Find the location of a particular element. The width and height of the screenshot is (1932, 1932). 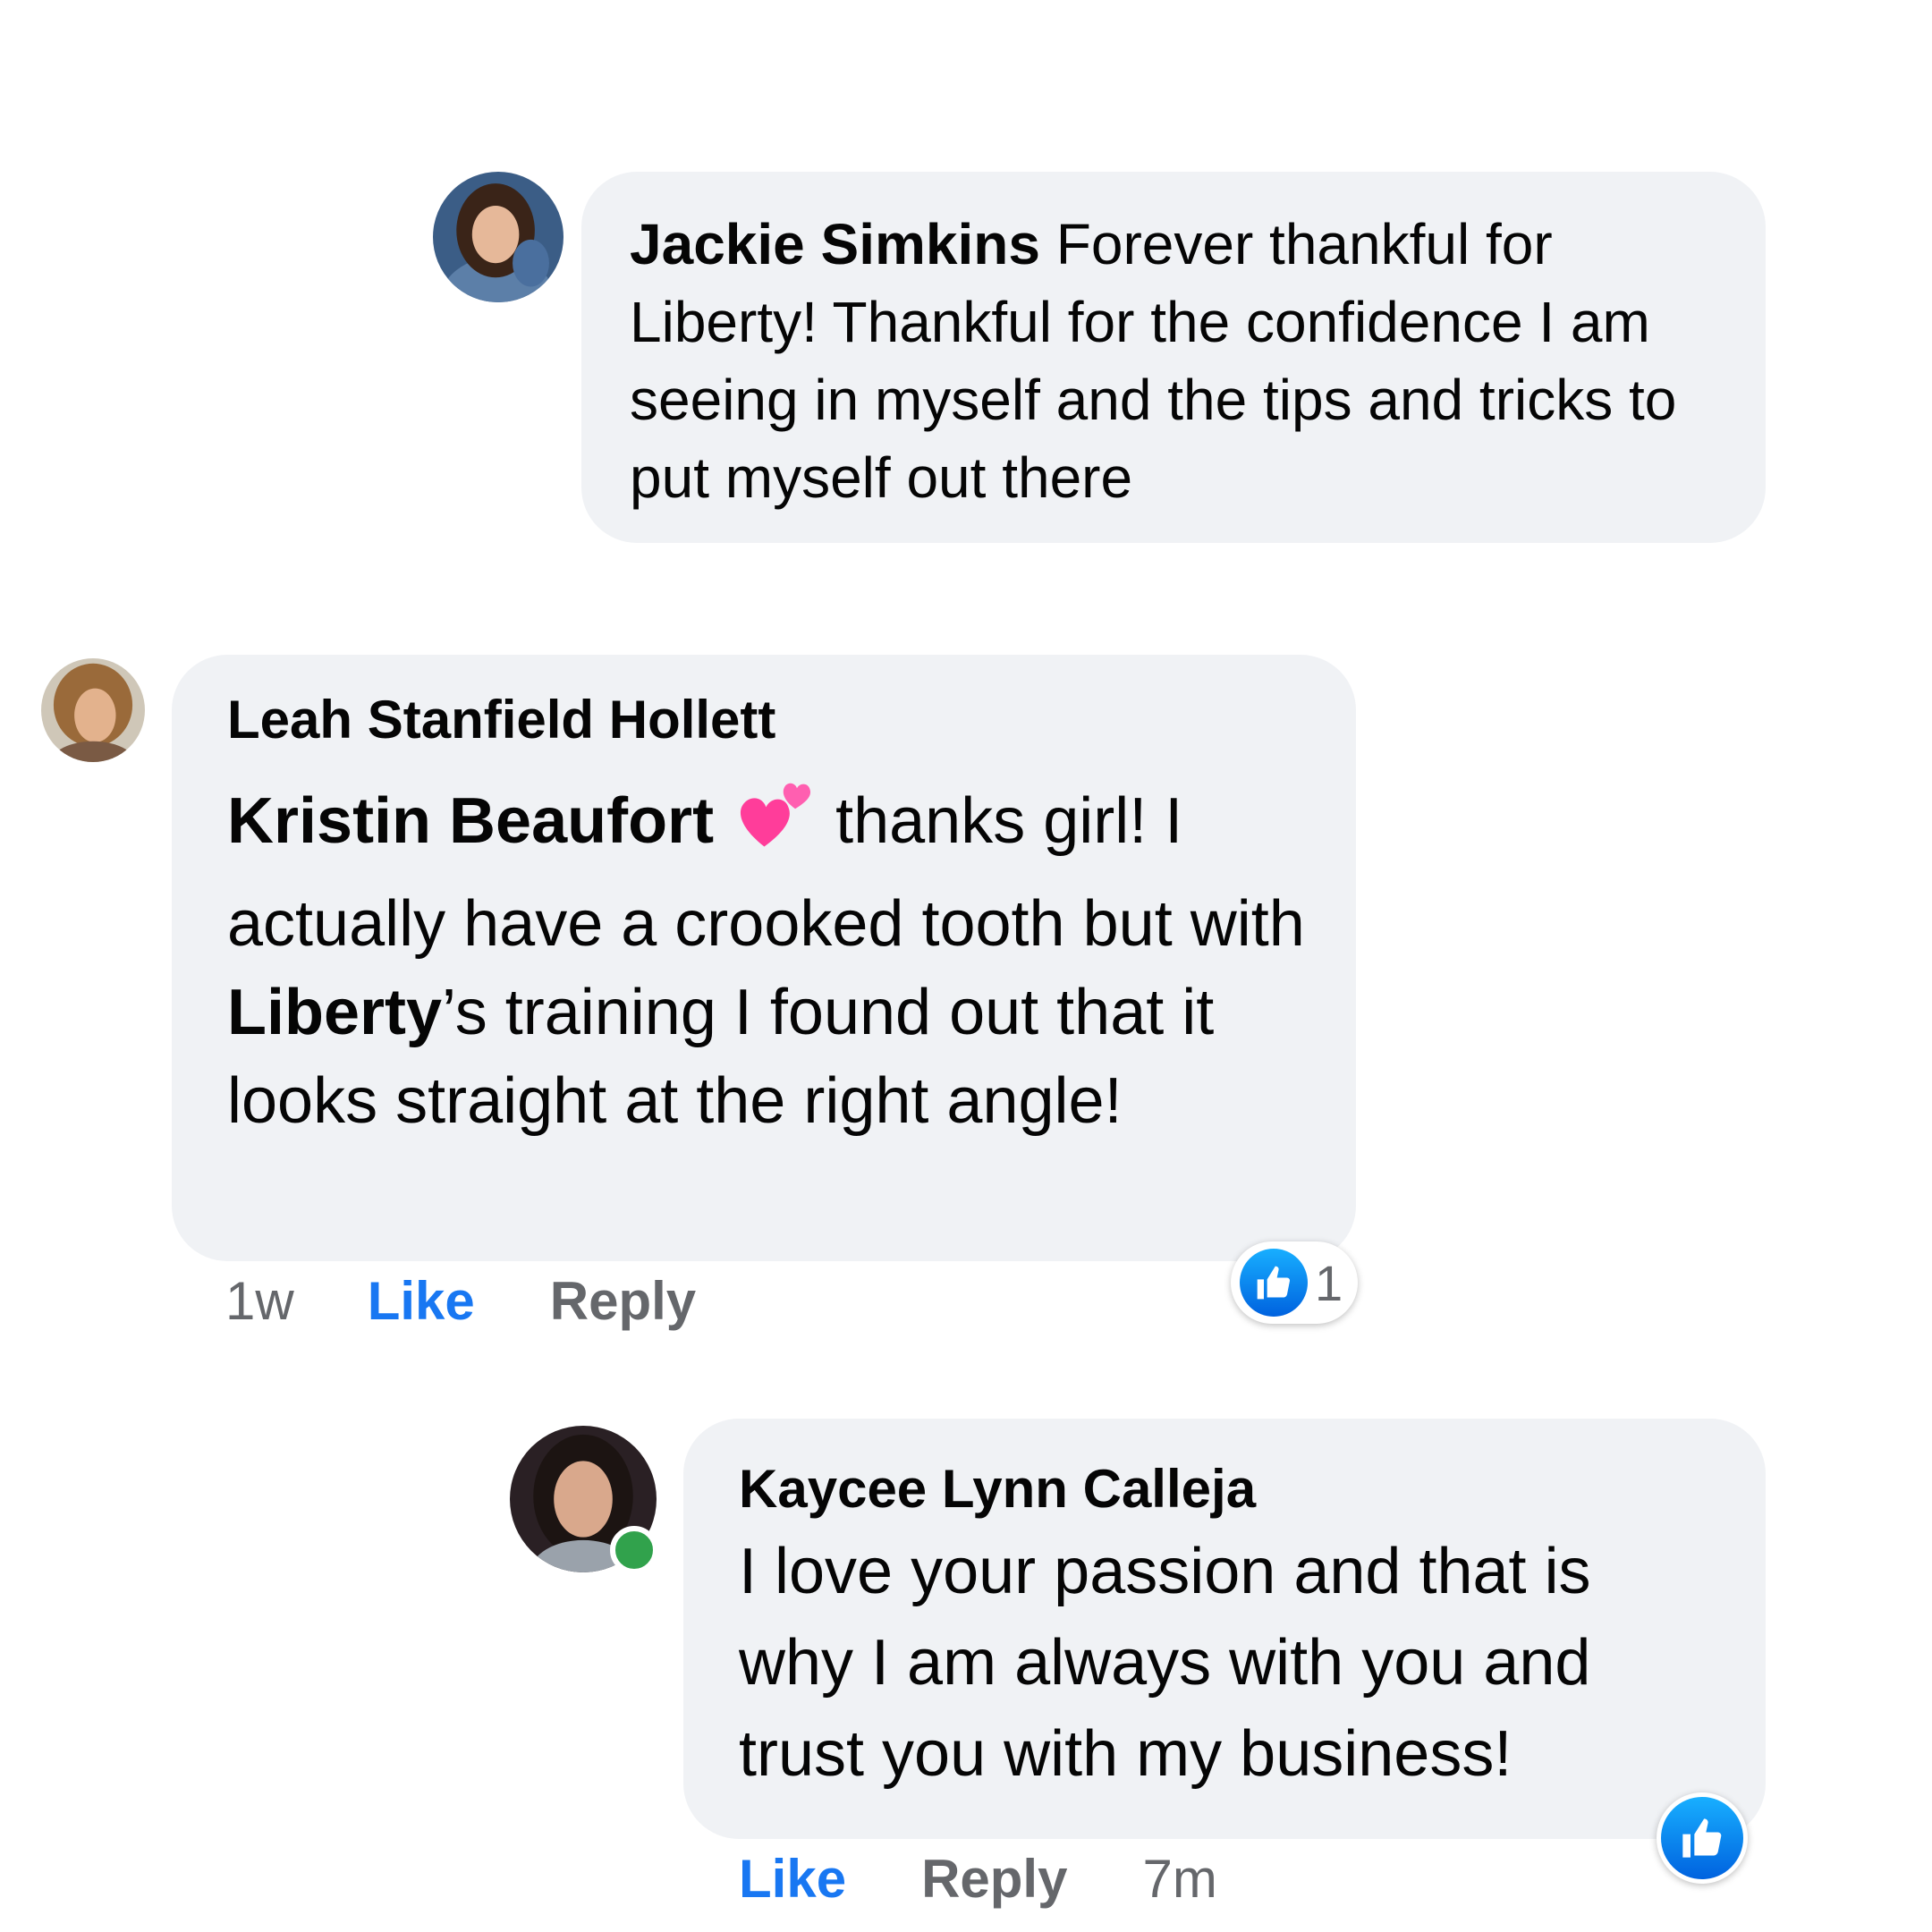

online-status-indicator is located at coordinates (634, 1550).